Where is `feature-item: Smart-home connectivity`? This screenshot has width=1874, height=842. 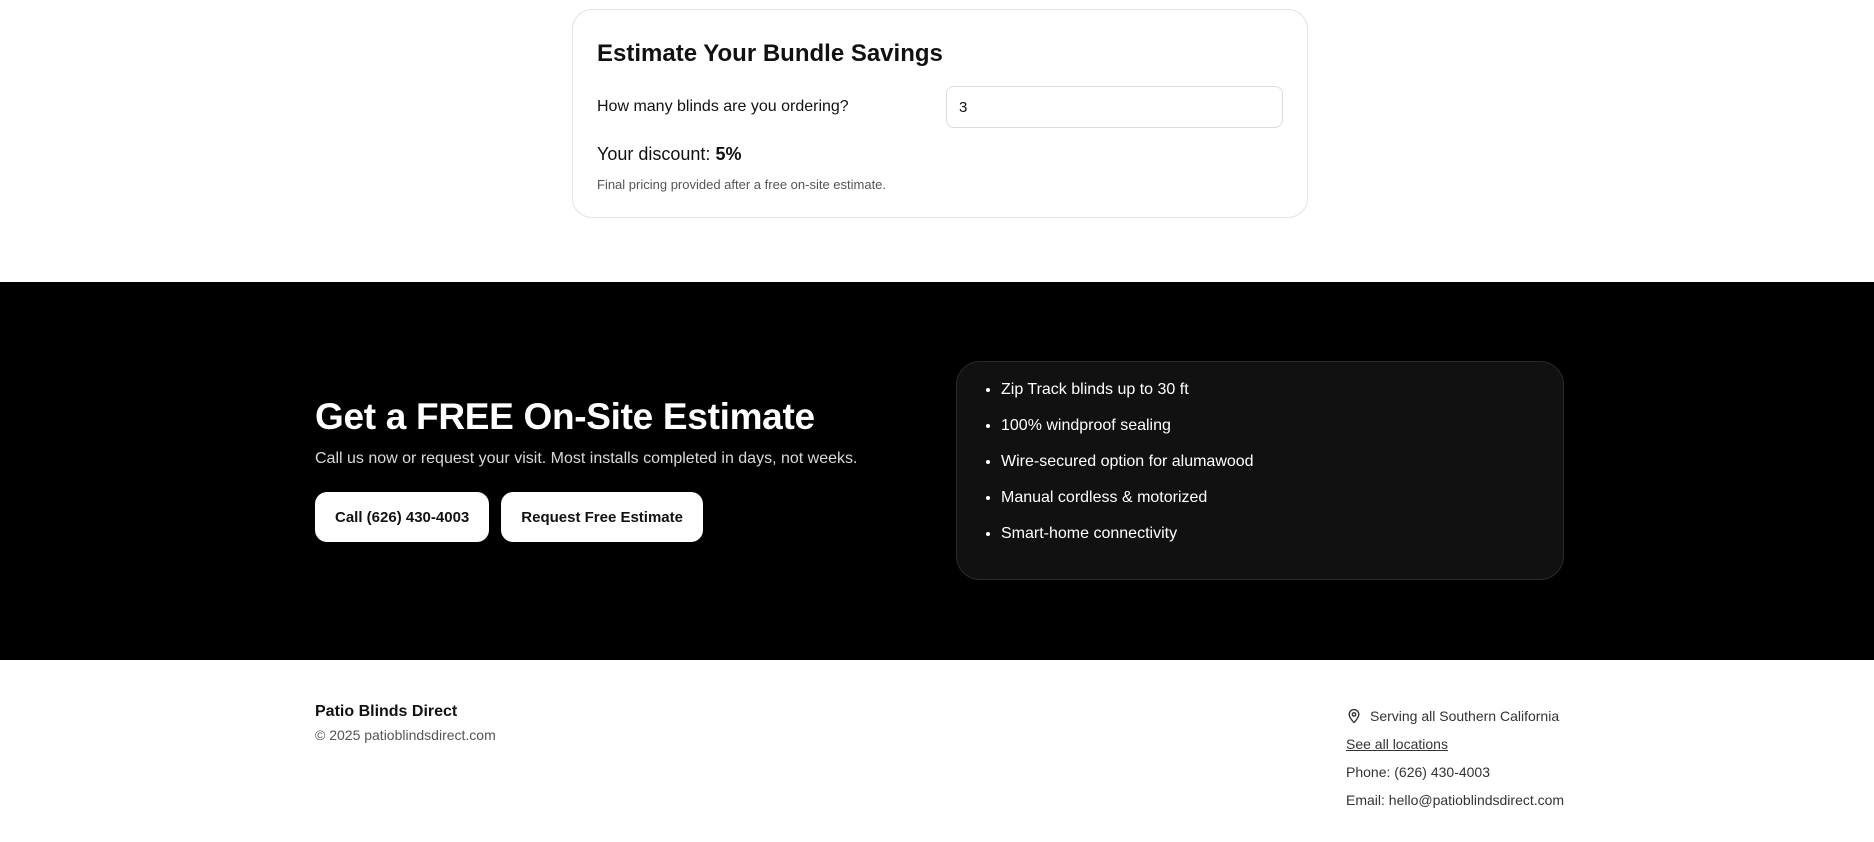 feature-item: Smart-home connectivity is located at coordinates (1270, 534).